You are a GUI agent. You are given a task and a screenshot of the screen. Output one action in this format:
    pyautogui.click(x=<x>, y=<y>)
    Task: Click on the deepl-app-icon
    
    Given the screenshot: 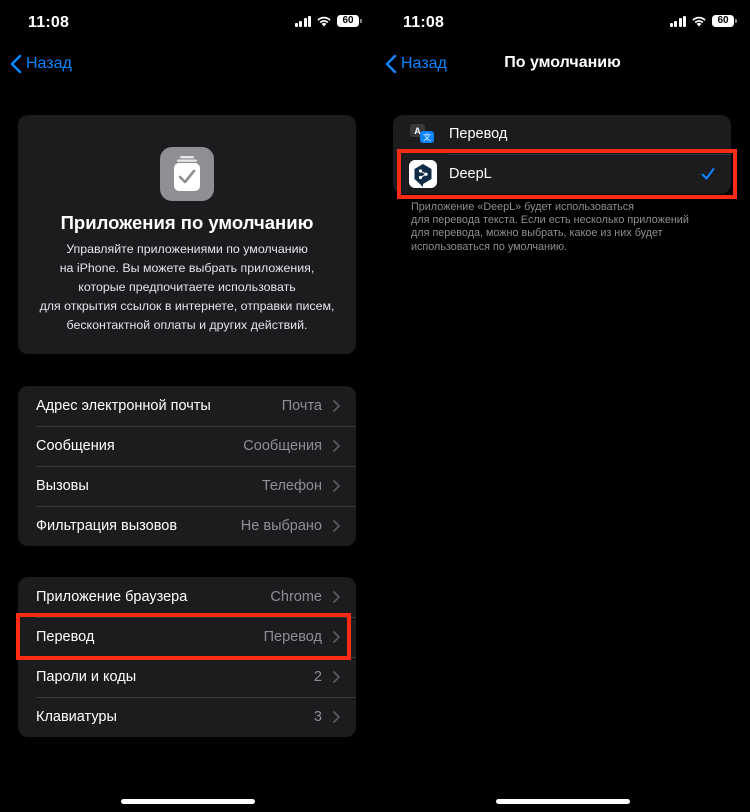 What is the action you would take?
    pyautogui.click(x=423, y=176)
    